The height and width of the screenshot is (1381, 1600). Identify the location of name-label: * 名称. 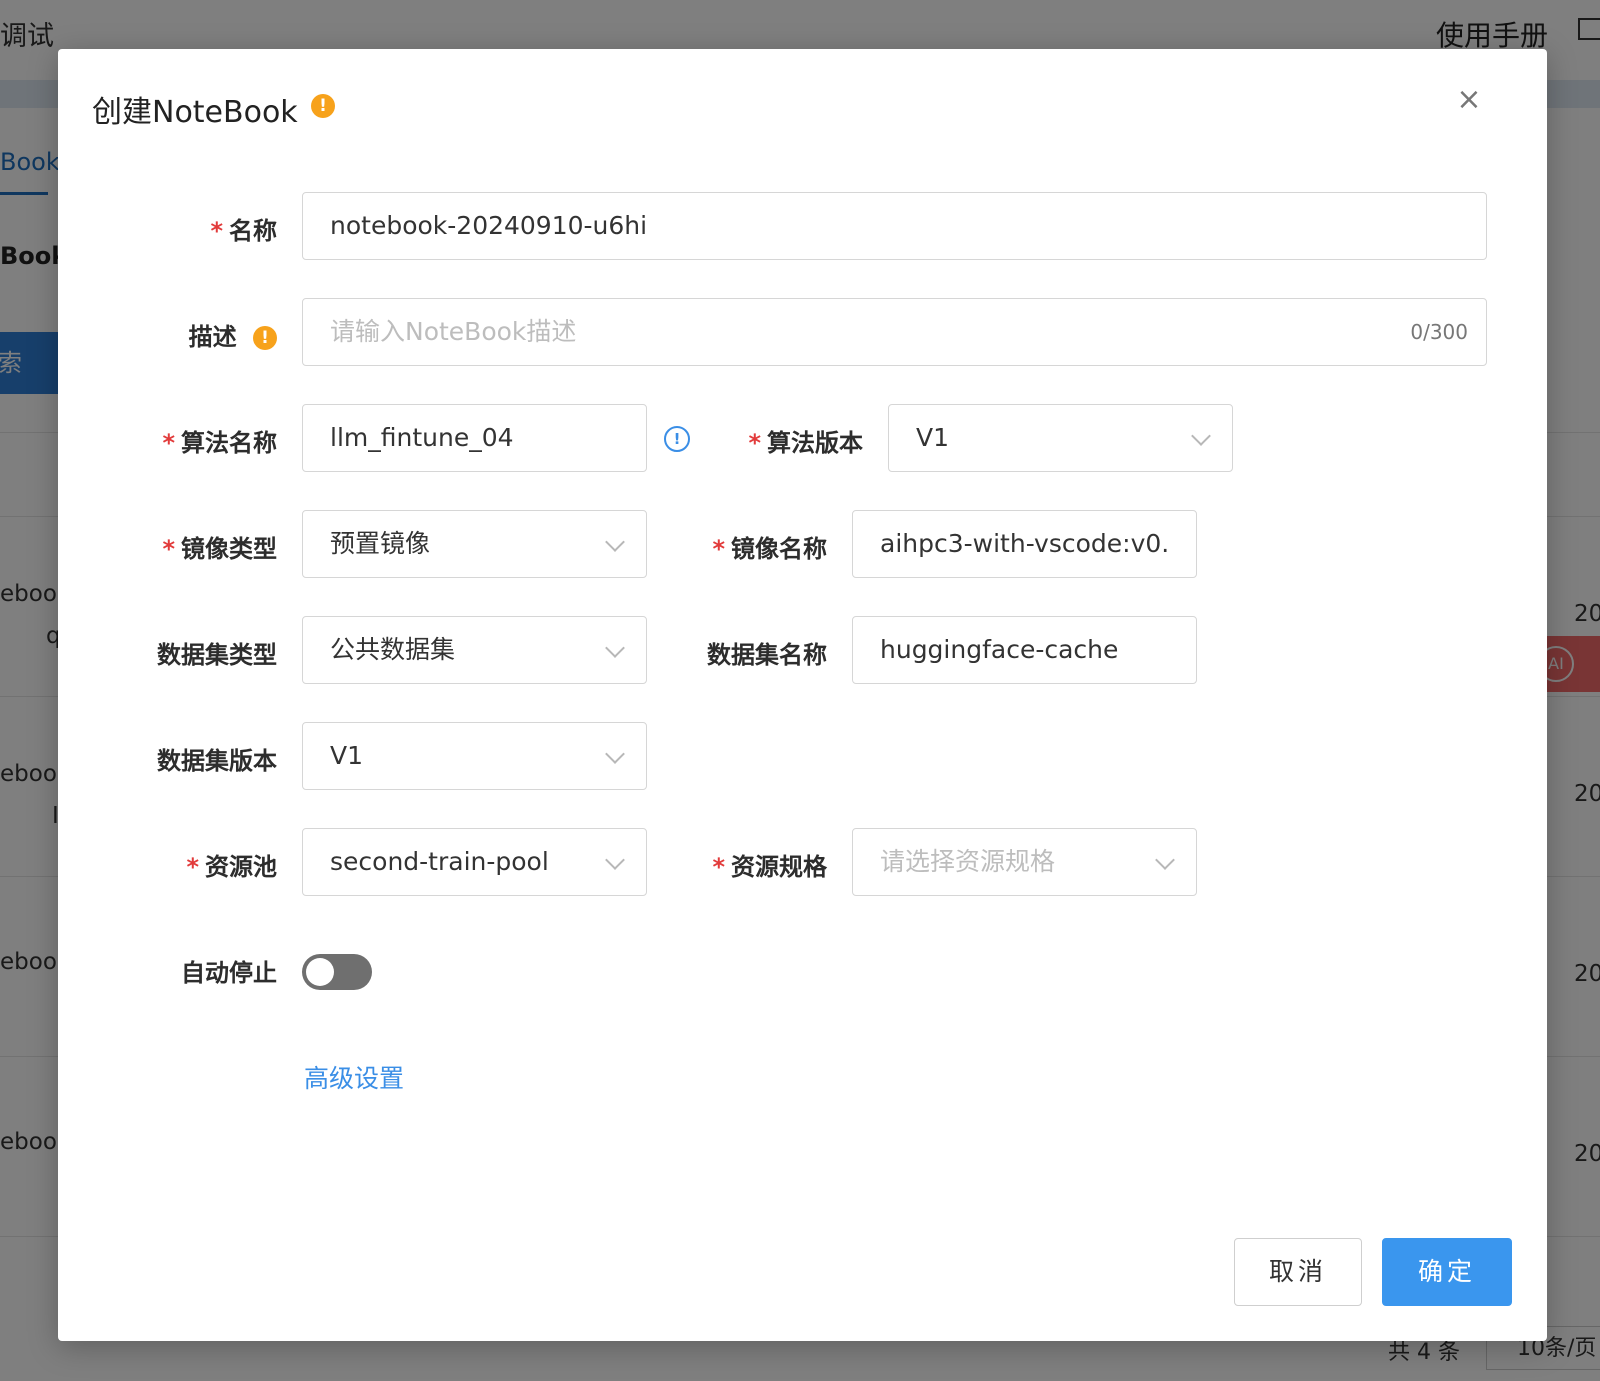
(243, 228).